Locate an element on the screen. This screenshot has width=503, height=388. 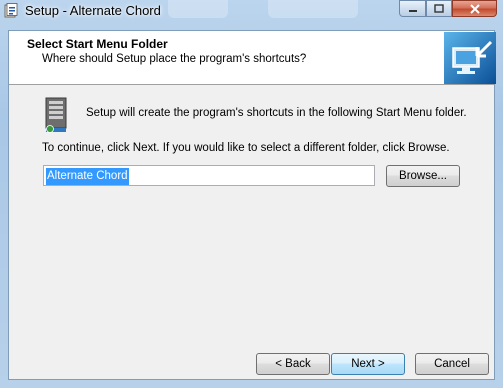
next-button: Next > is located at coordinates (368, 364).